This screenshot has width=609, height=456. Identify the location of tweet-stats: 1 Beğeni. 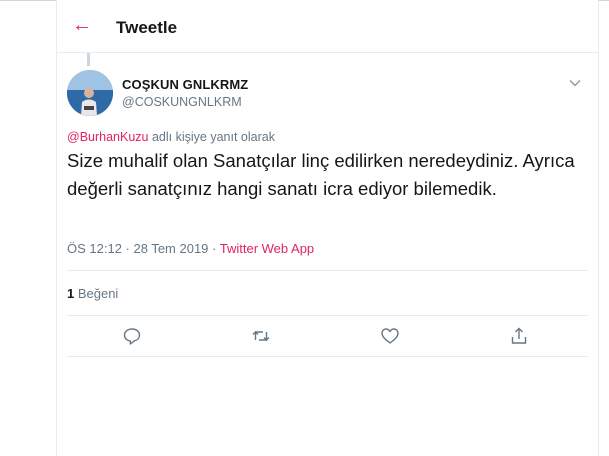
(92, 293).